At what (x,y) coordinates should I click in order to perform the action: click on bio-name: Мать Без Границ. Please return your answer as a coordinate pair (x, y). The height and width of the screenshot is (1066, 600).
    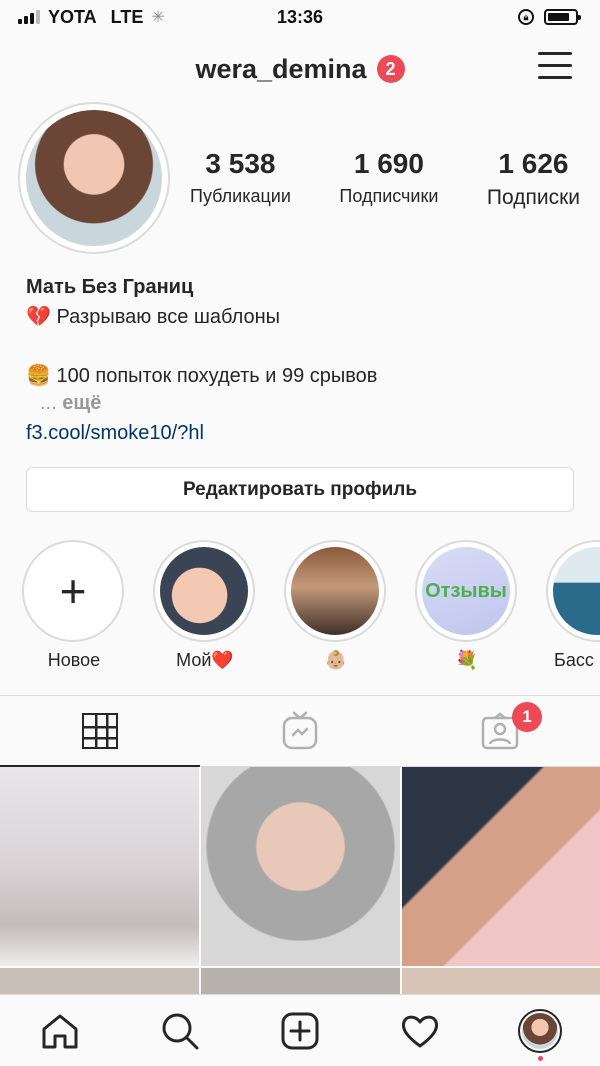
    Looking at the image, I should click on (110, 287).